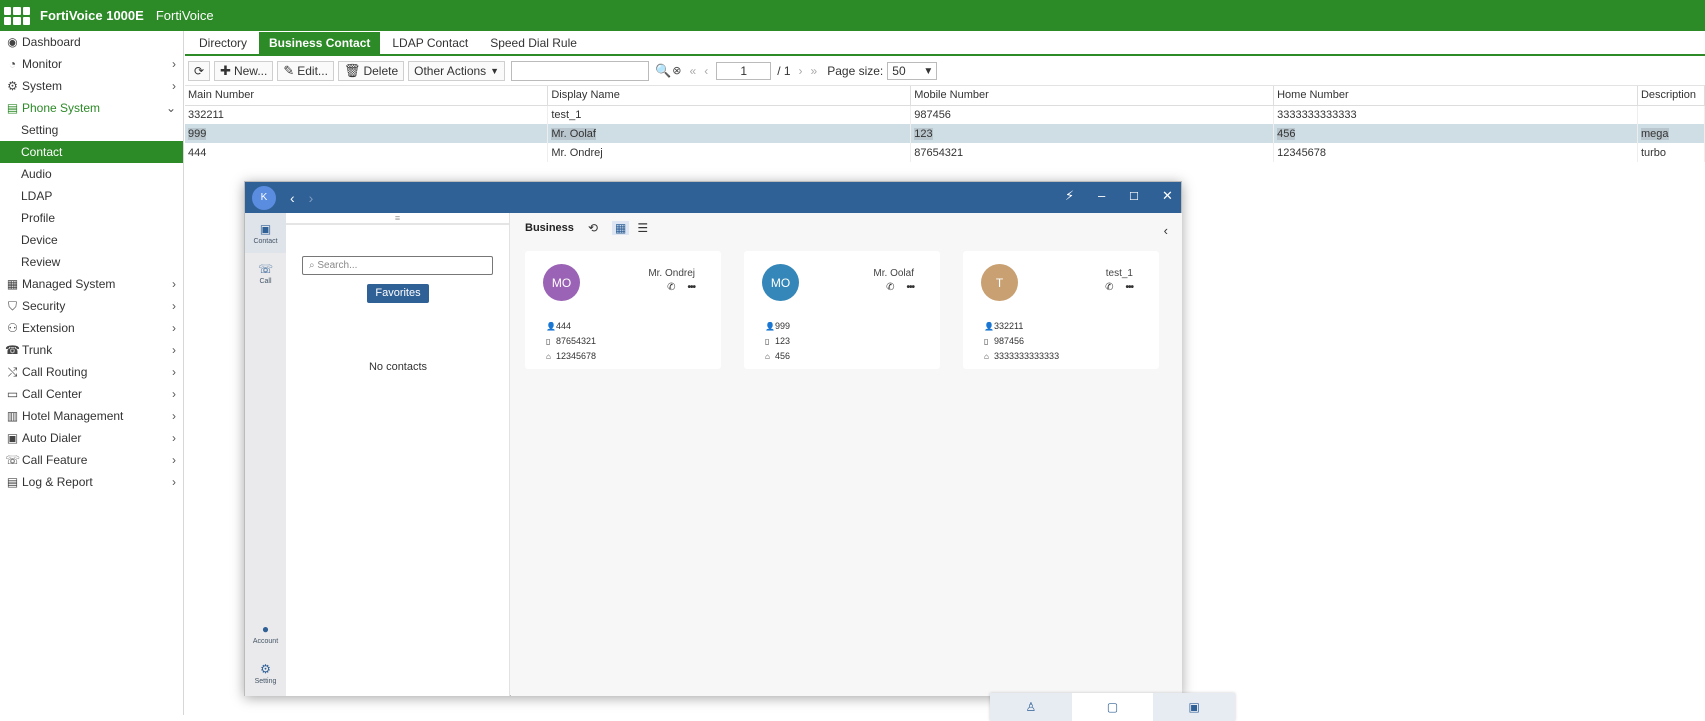 Image resolution: width=1705 pixels, height=721 pixels. I want to click on column-header-main-number: Main Number, so click(367, 96).